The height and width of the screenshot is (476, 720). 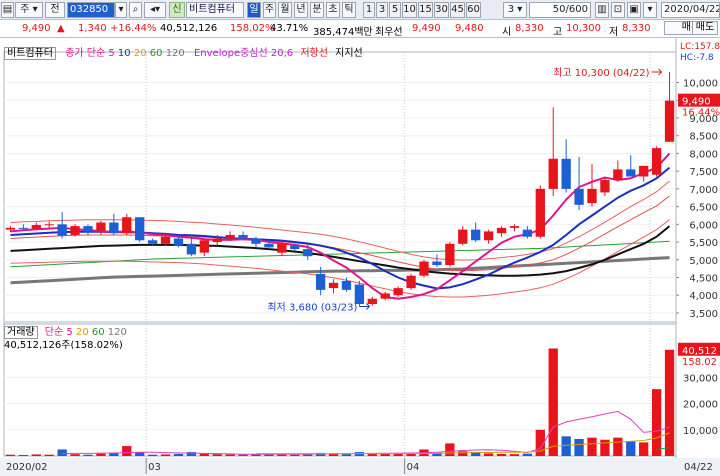 What do you see at coordinates (285, 10) in the screenshot?
I see `period-button-2: 월` at bounding box center [285, 10].